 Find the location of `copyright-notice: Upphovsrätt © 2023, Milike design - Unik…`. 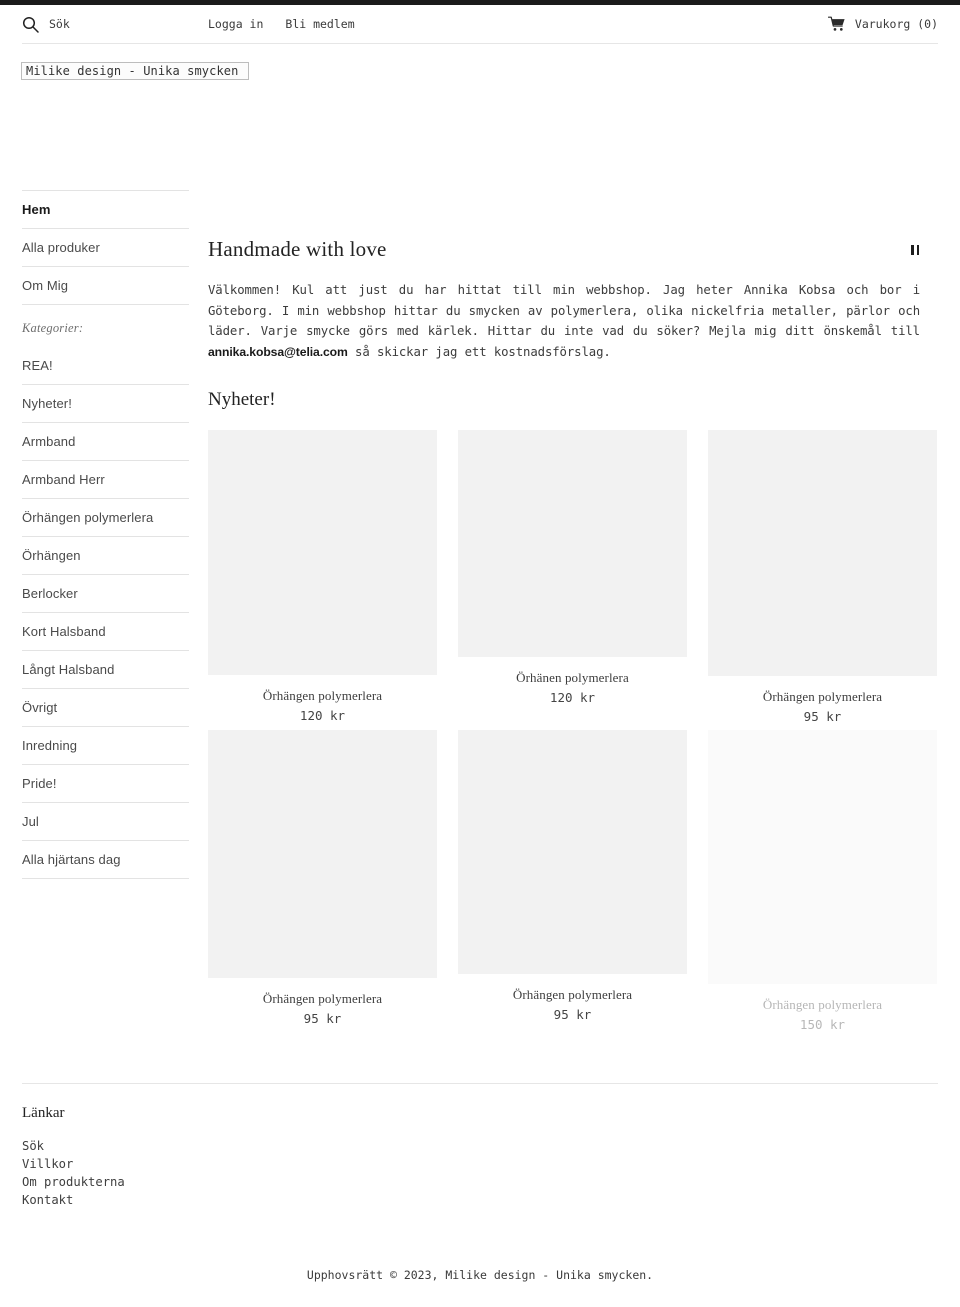

copyright-notice: Upphovsrätt © 2023, Milike design - Unik… is located at coordinates (480, 1275).